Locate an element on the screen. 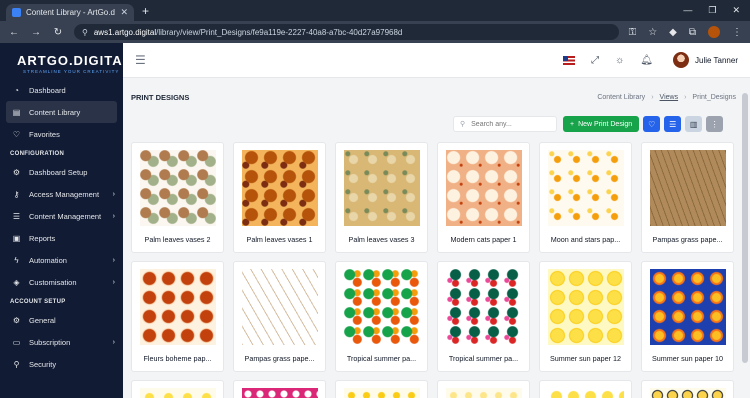 The image size is (750, 398). design-card: Palm leaves vases 3 is located at coordinates (381, 197).